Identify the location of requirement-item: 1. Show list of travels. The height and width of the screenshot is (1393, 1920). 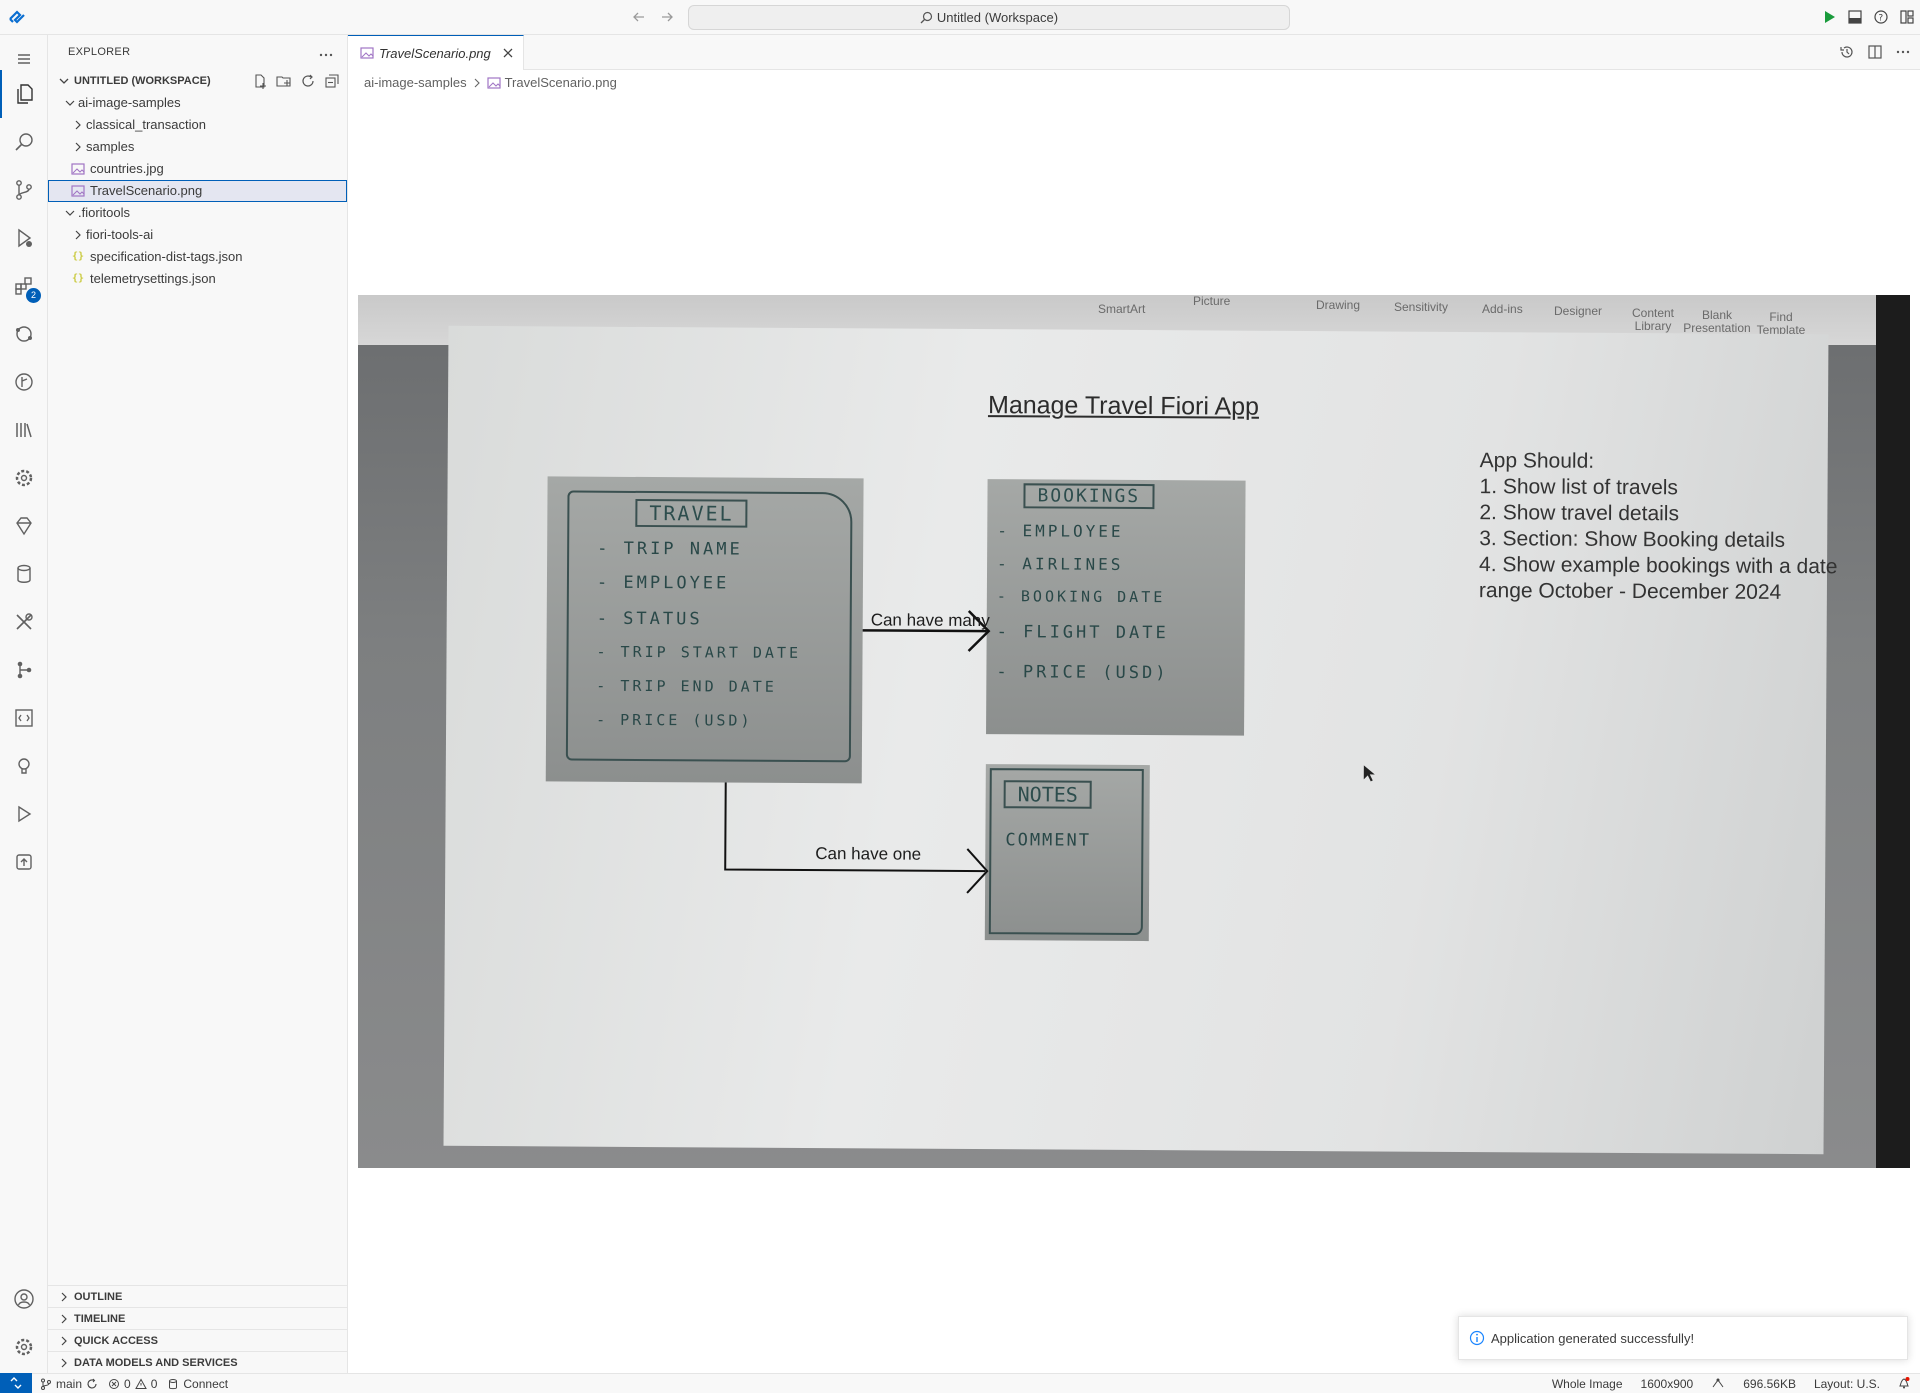
(1579, 487).